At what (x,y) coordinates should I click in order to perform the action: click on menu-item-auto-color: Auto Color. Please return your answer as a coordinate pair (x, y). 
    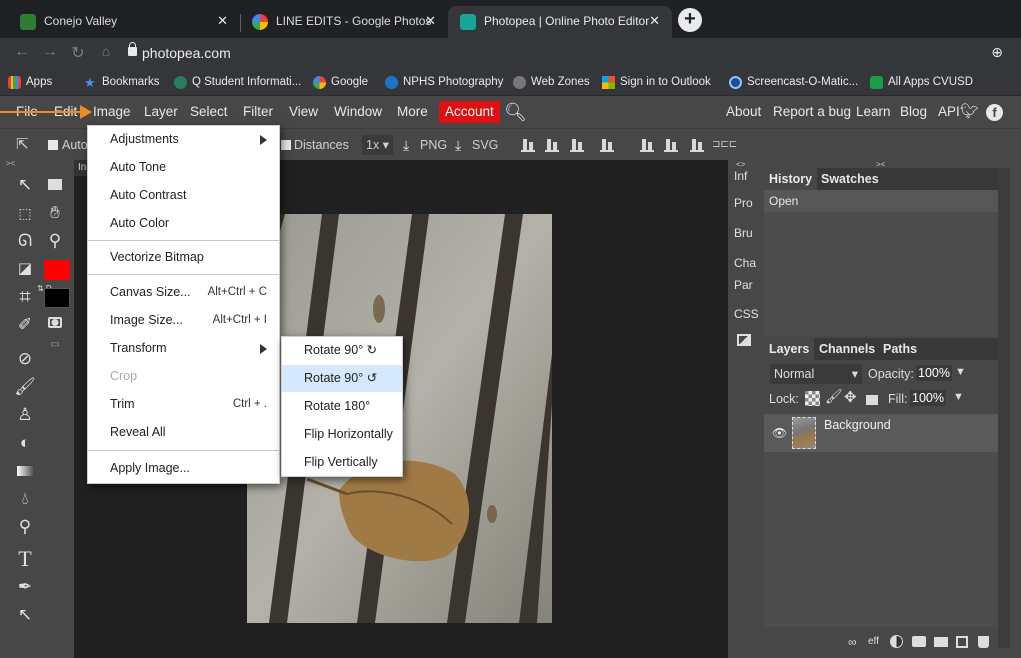
    Looking at the image, I should click on (183, 223).